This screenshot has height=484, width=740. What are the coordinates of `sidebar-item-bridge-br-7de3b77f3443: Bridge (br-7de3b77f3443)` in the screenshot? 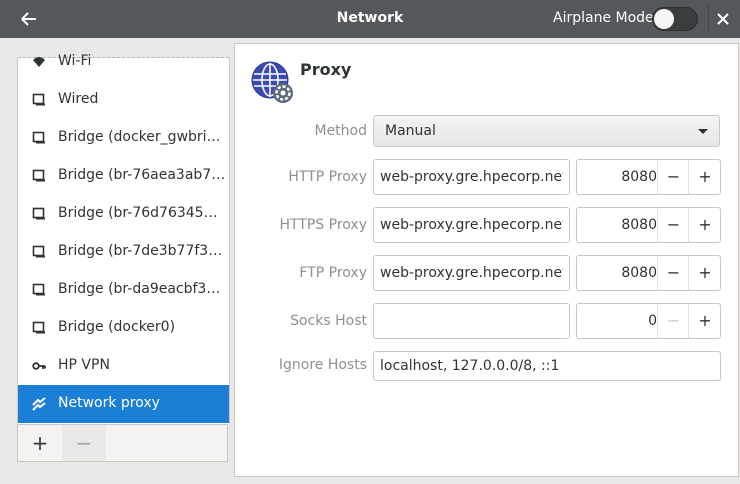 It's located at (123, 252).